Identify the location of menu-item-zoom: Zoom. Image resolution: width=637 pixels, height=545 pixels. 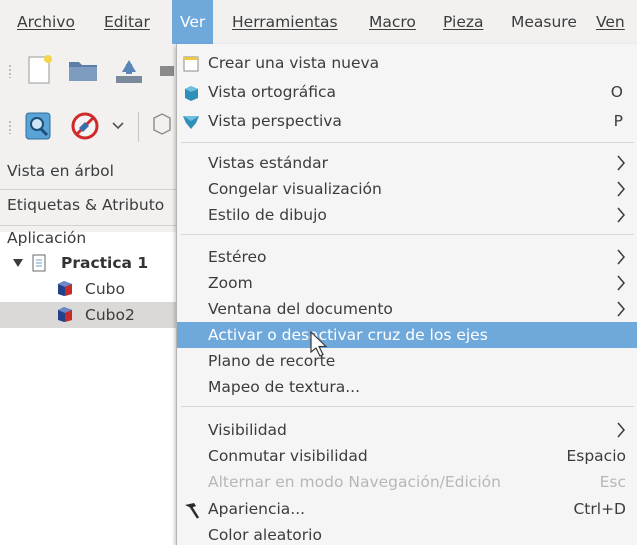
(407, 283).